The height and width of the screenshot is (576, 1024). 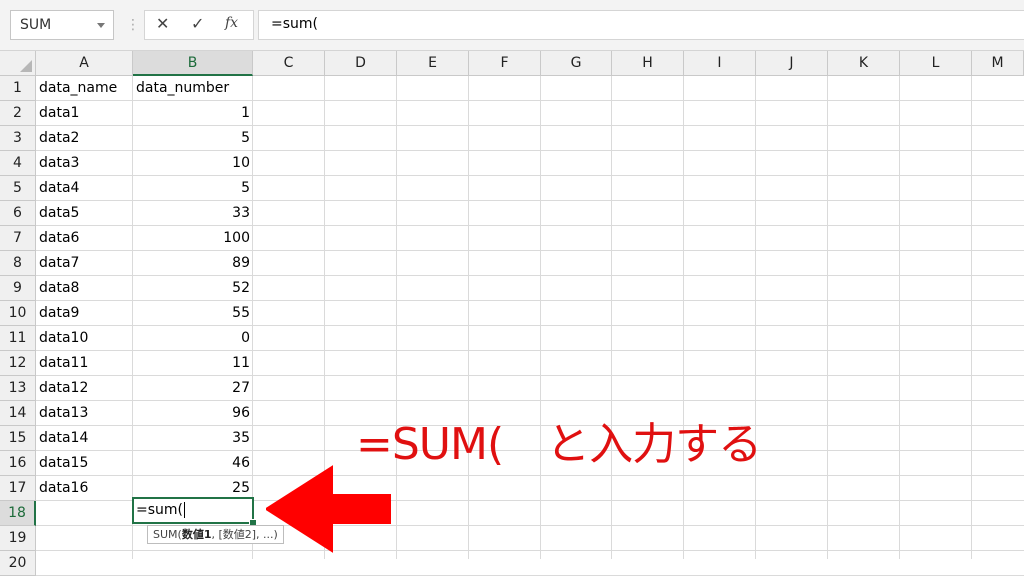 I want to click on column-header-D: D, so click(x=361, y=63).